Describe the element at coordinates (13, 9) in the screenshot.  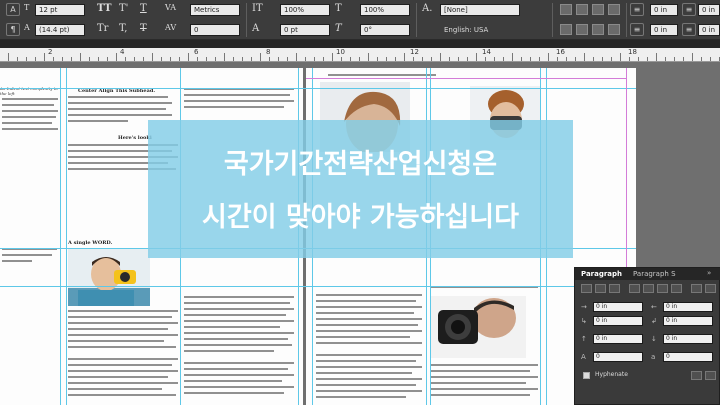
I see `character-formatting-icon: A` at that location.